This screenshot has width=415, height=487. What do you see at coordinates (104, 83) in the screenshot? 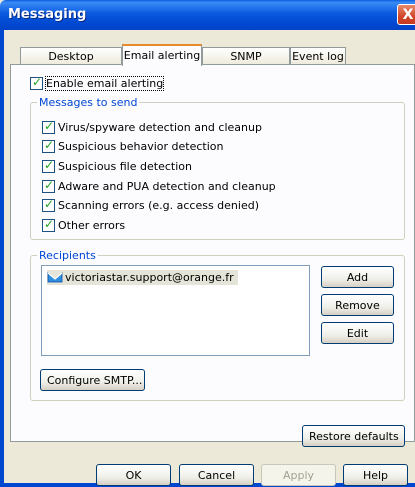
I see `enable-email-alerting-label: Enable email alerting` at bounding box center [104, 83].